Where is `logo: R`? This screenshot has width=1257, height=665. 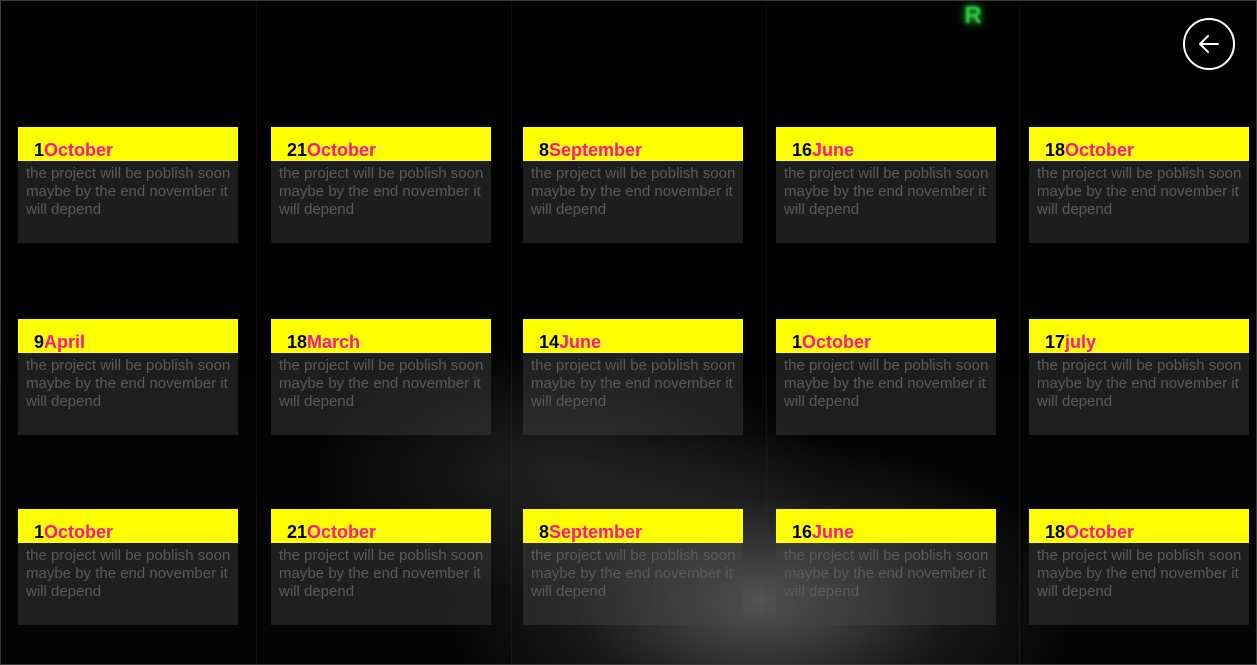
logo: R is located at coordinates (973, 15).